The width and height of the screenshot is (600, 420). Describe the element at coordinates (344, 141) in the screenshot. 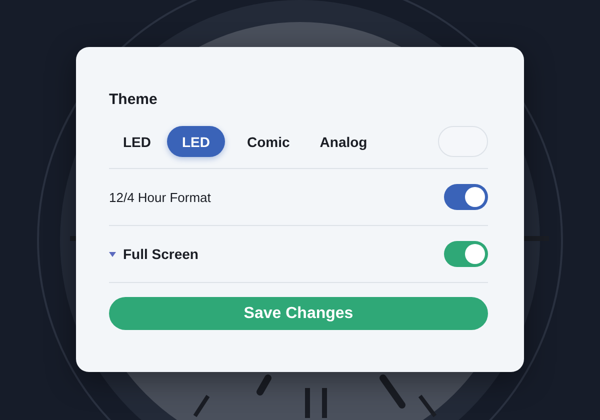

I see `theme-option: Analog` at that location.